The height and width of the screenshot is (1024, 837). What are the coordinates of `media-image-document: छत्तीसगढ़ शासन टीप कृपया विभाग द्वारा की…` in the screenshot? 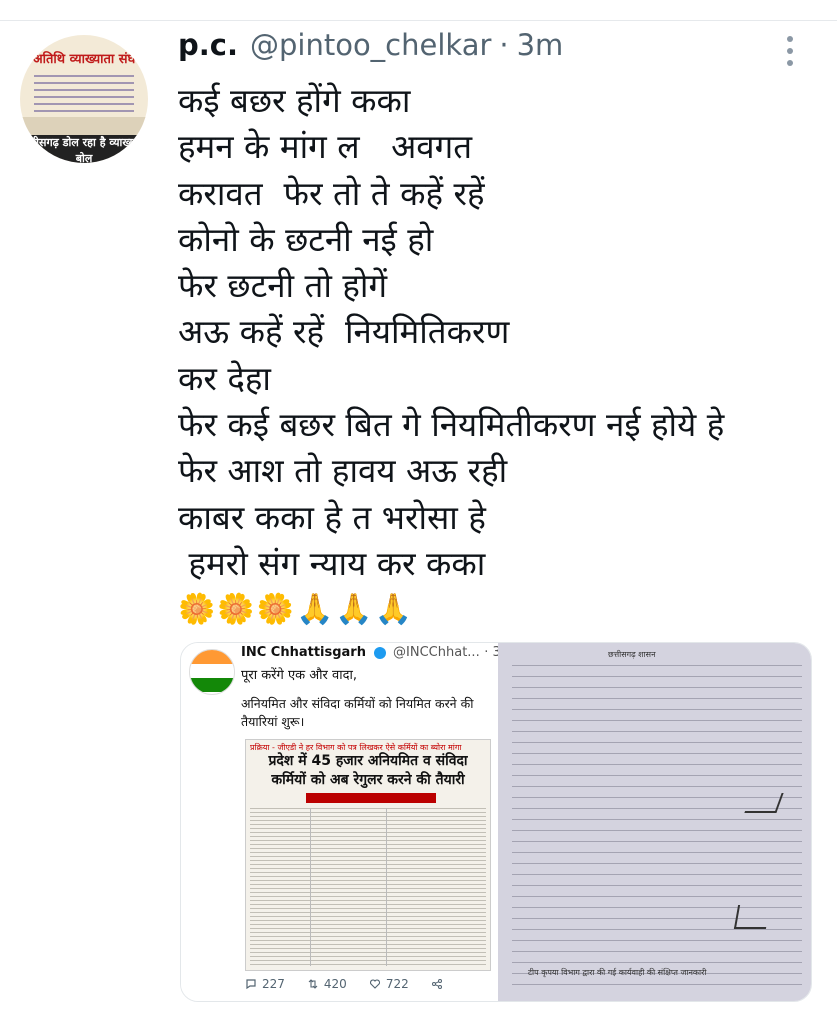 It's located at (654, 822).